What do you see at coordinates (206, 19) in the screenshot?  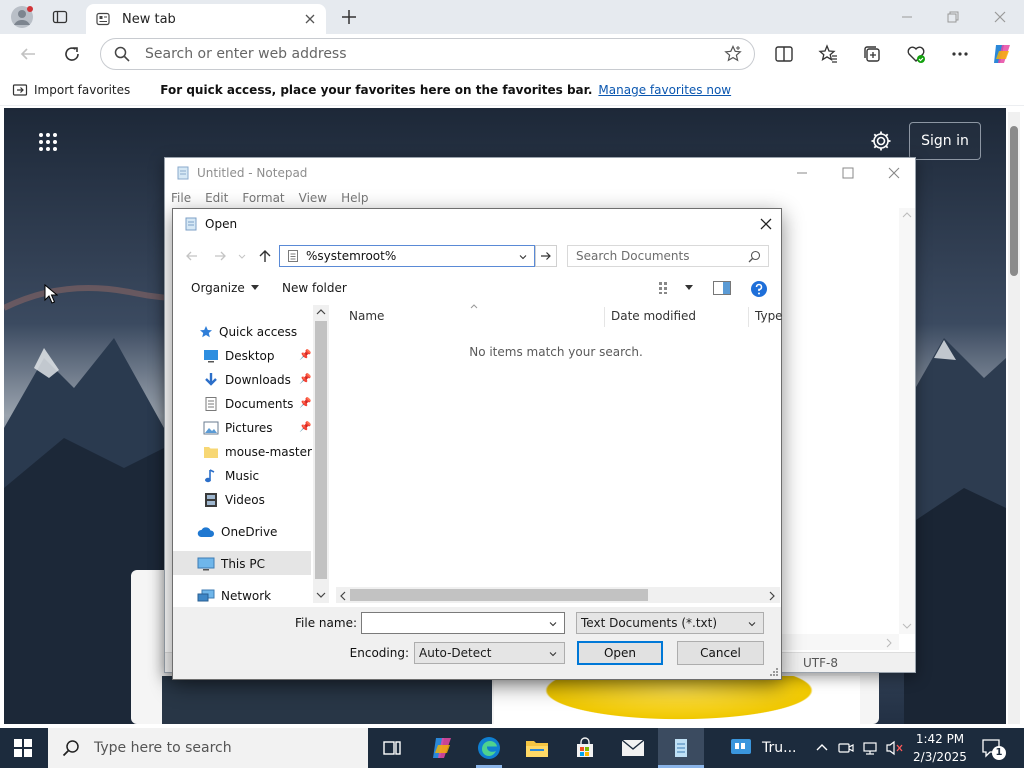 I see `tab-new-tab: New tab` at bounding box center [206, 19].